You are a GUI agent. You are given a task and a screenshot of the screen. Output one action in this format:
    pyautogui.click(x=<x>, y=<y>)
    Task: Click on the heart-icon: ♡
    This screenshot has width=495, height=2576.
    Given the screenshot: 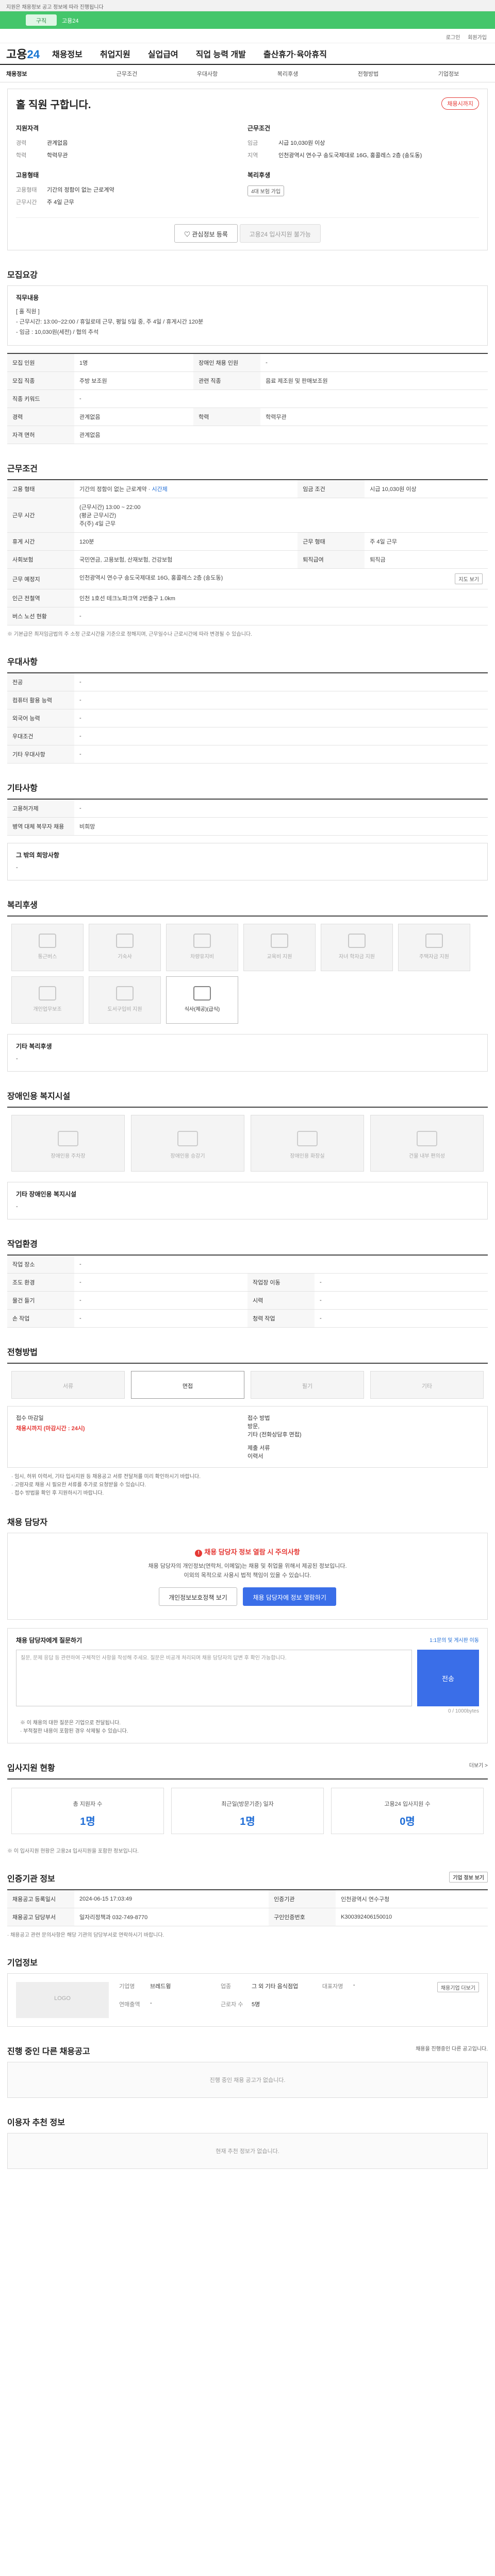 What is the action you would take?
    pyautogui.click(x=188, y=234)
    